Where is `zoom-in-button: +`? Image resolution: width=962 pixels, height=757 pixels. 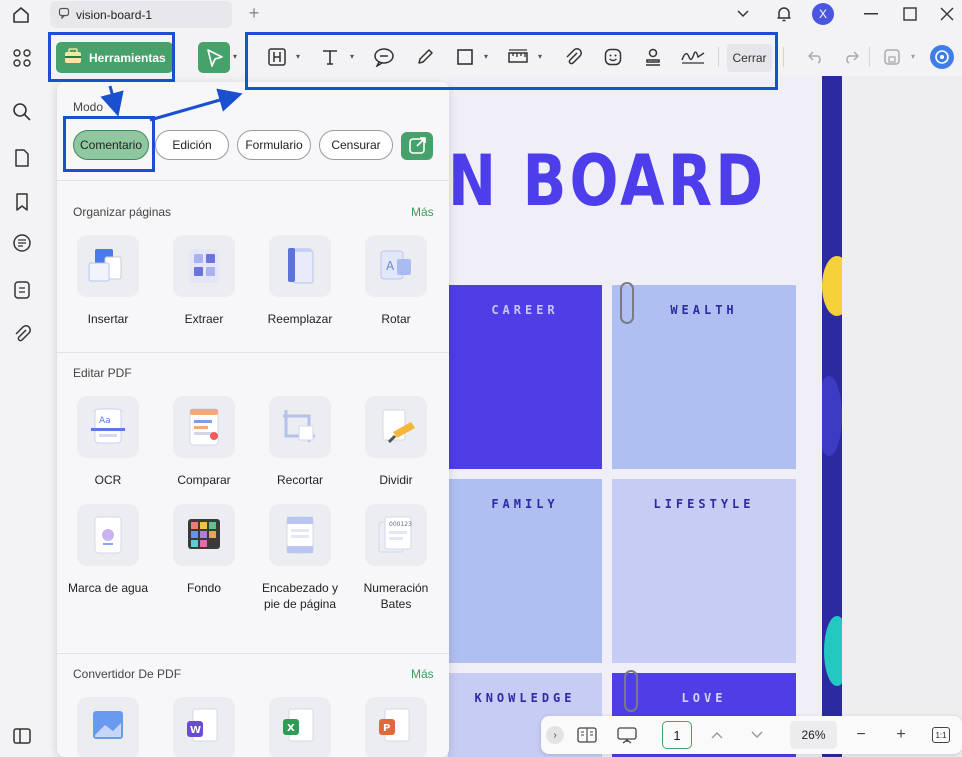 zoom-in-button: + is located at coordinates (901, 735).